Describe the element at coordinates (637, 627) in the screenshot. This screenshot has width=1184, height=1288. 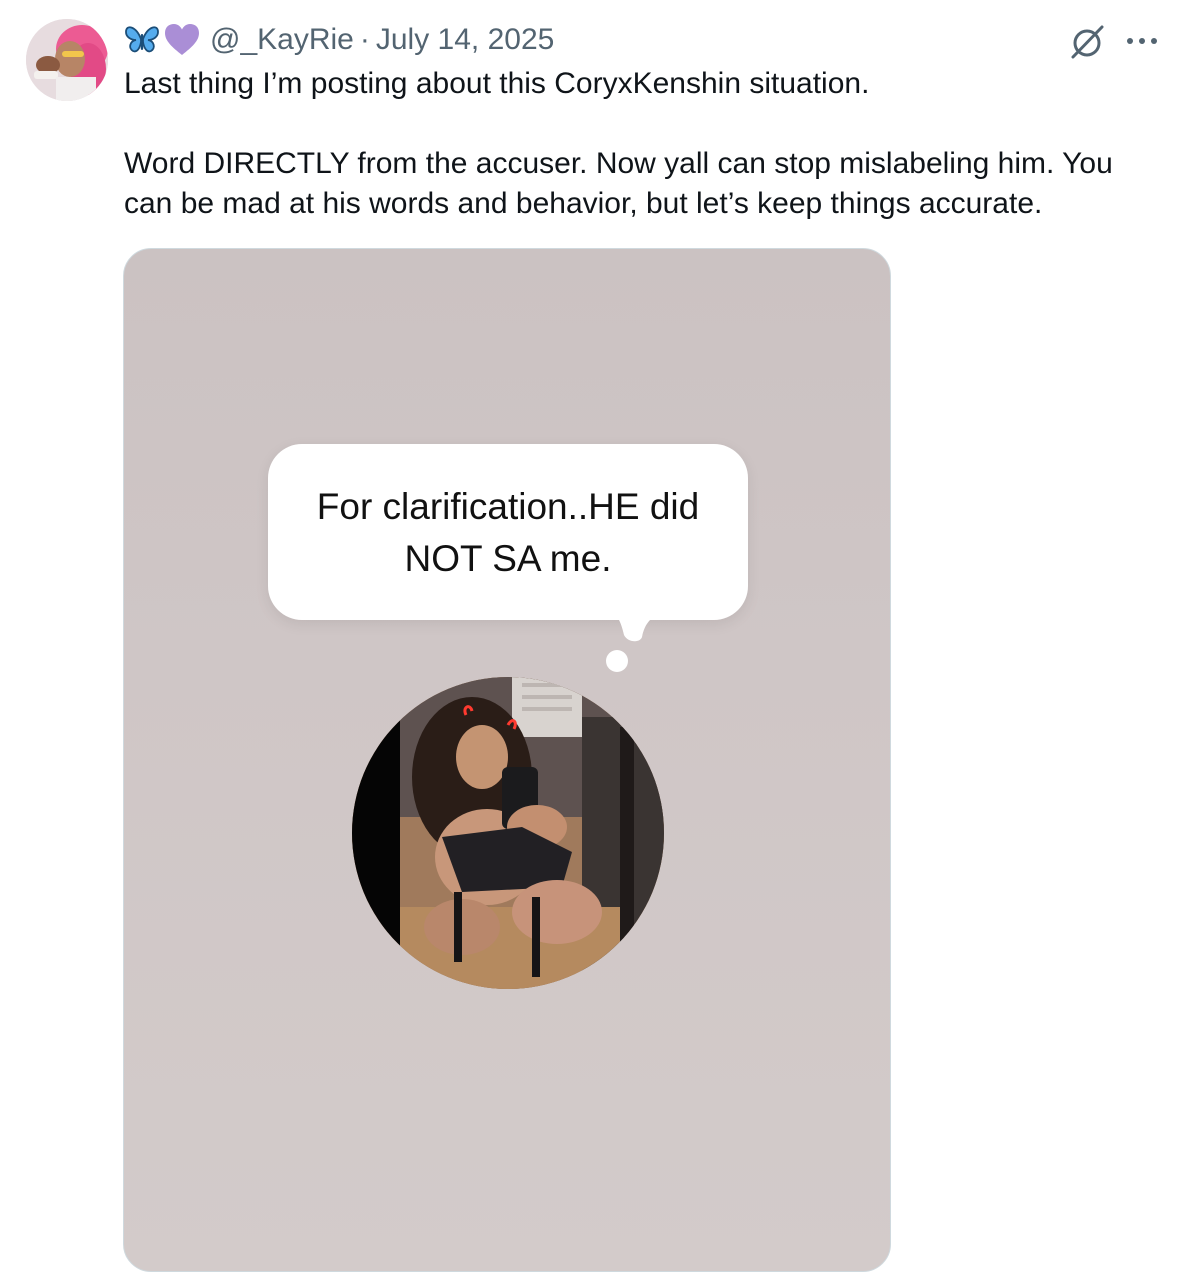
I see `speech-bubble-tail` at that location.